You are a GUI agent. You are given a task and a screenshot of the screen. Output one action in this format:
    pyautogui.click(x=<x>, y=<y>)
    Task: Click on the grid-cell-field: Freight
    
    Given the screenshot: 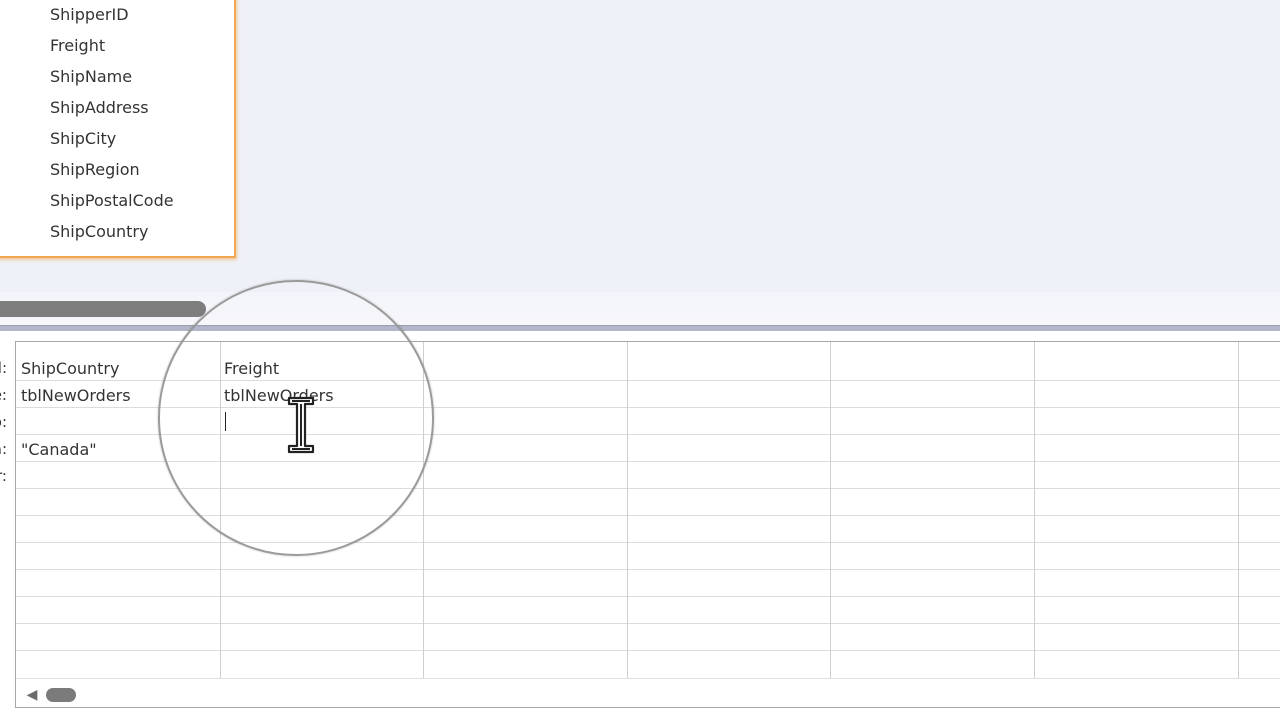 What is the action you would take?
    pyautogui.click(x=251, y=369)
    